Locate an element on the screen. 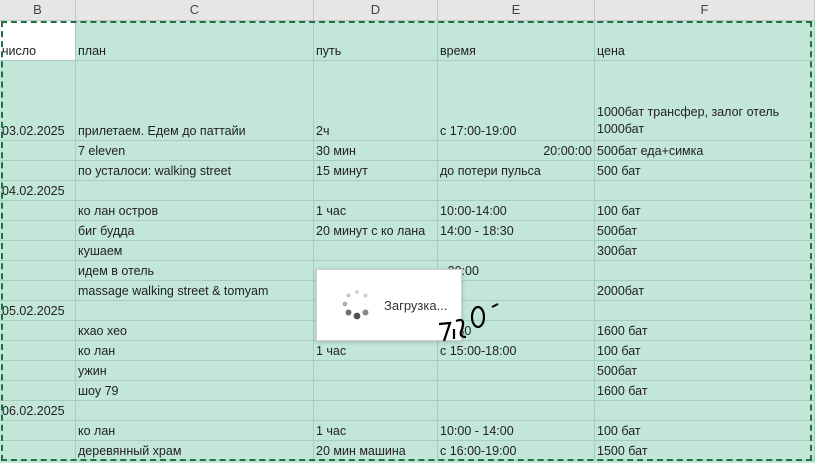 Image resolution: width=815 pixels, height=463 pixels. column-header-c: C is located at coordinates (195, 10).